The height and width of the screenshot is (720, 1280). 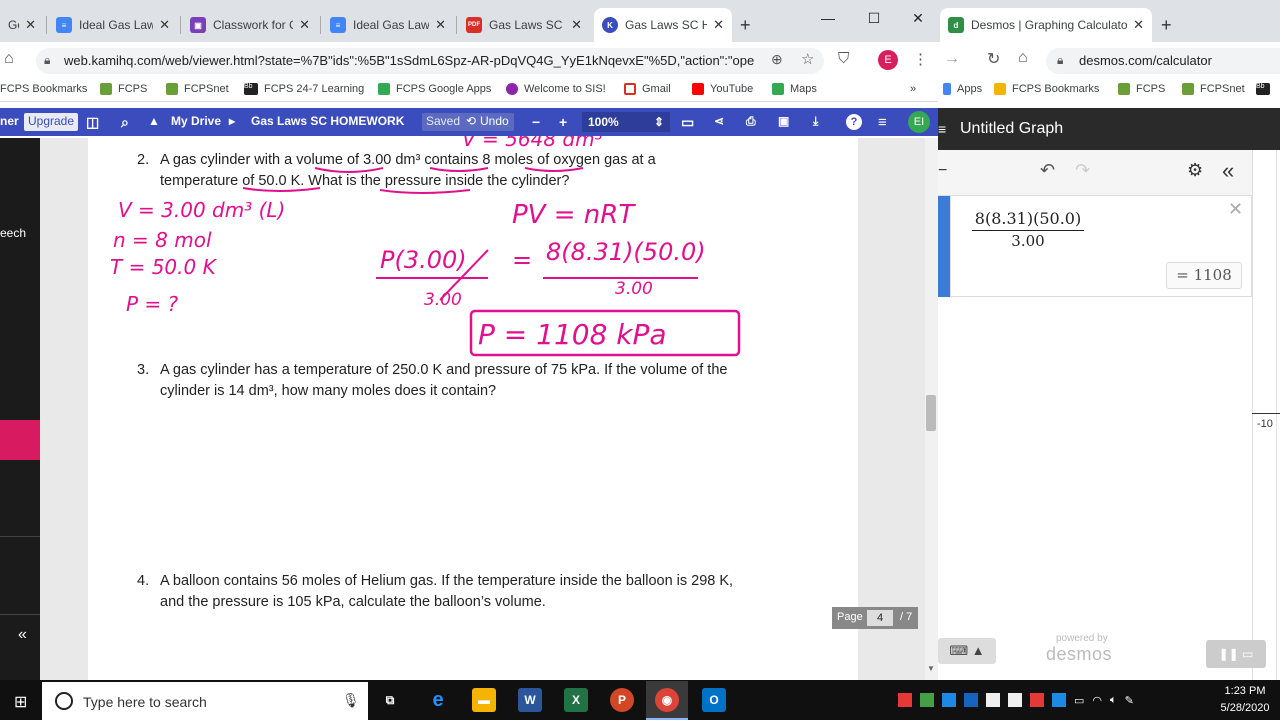 I want to click on bookmark-fcpsnet-2: FCPSnet, so click(x=1213, y=89).